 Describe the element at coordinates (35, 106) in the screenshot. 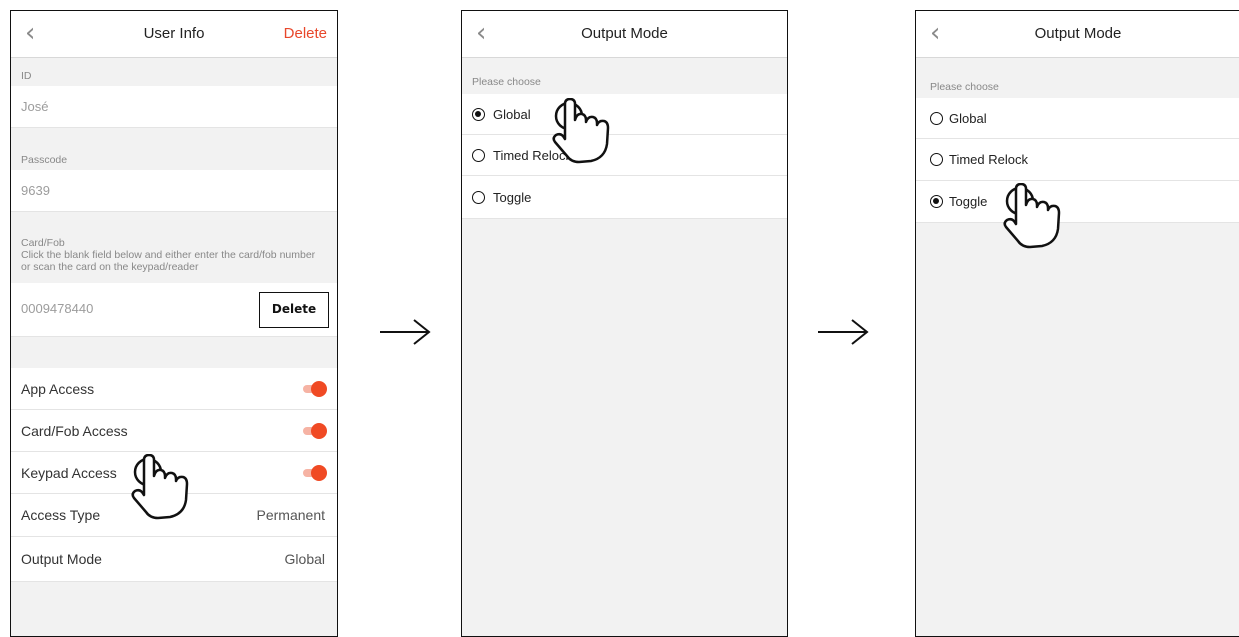

I see `id-value: José` at that location.